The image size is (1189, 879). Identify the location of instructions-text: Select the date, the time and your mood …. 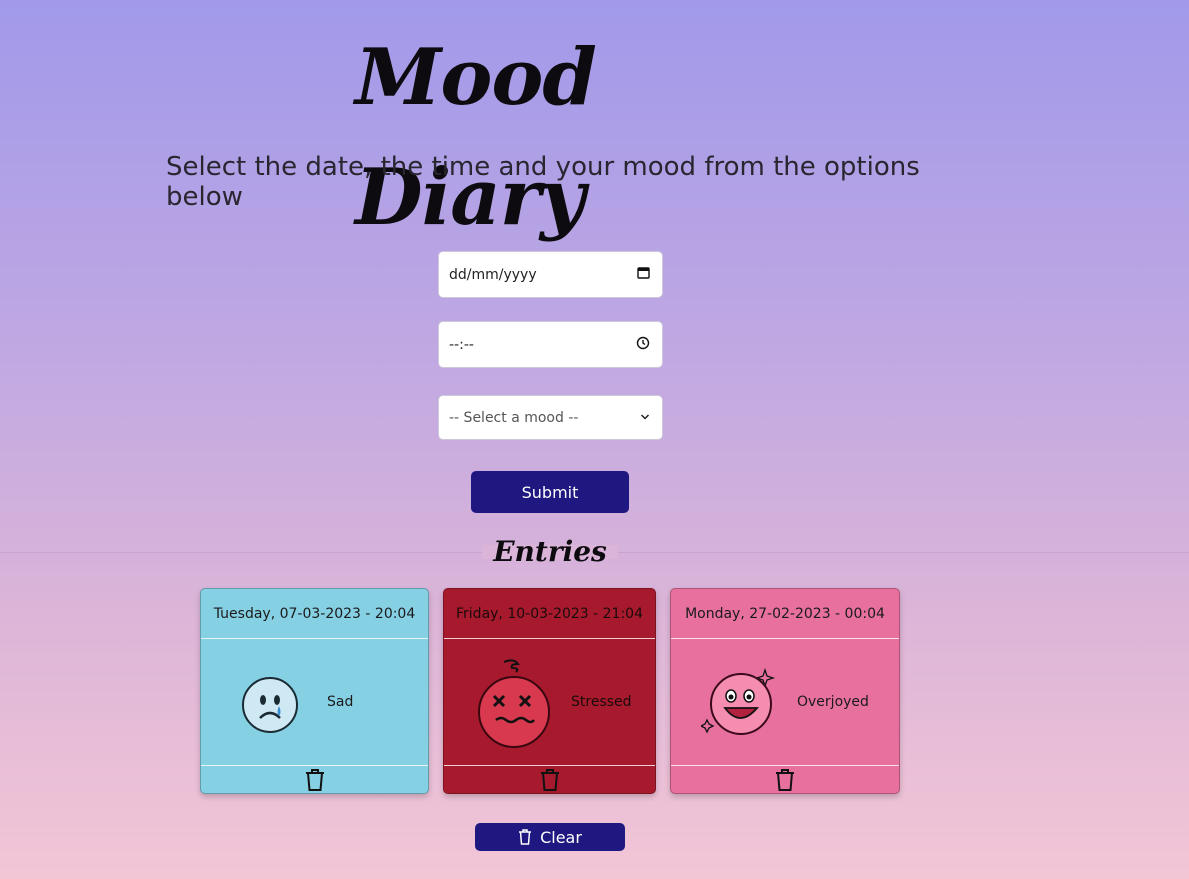
(543, 182).